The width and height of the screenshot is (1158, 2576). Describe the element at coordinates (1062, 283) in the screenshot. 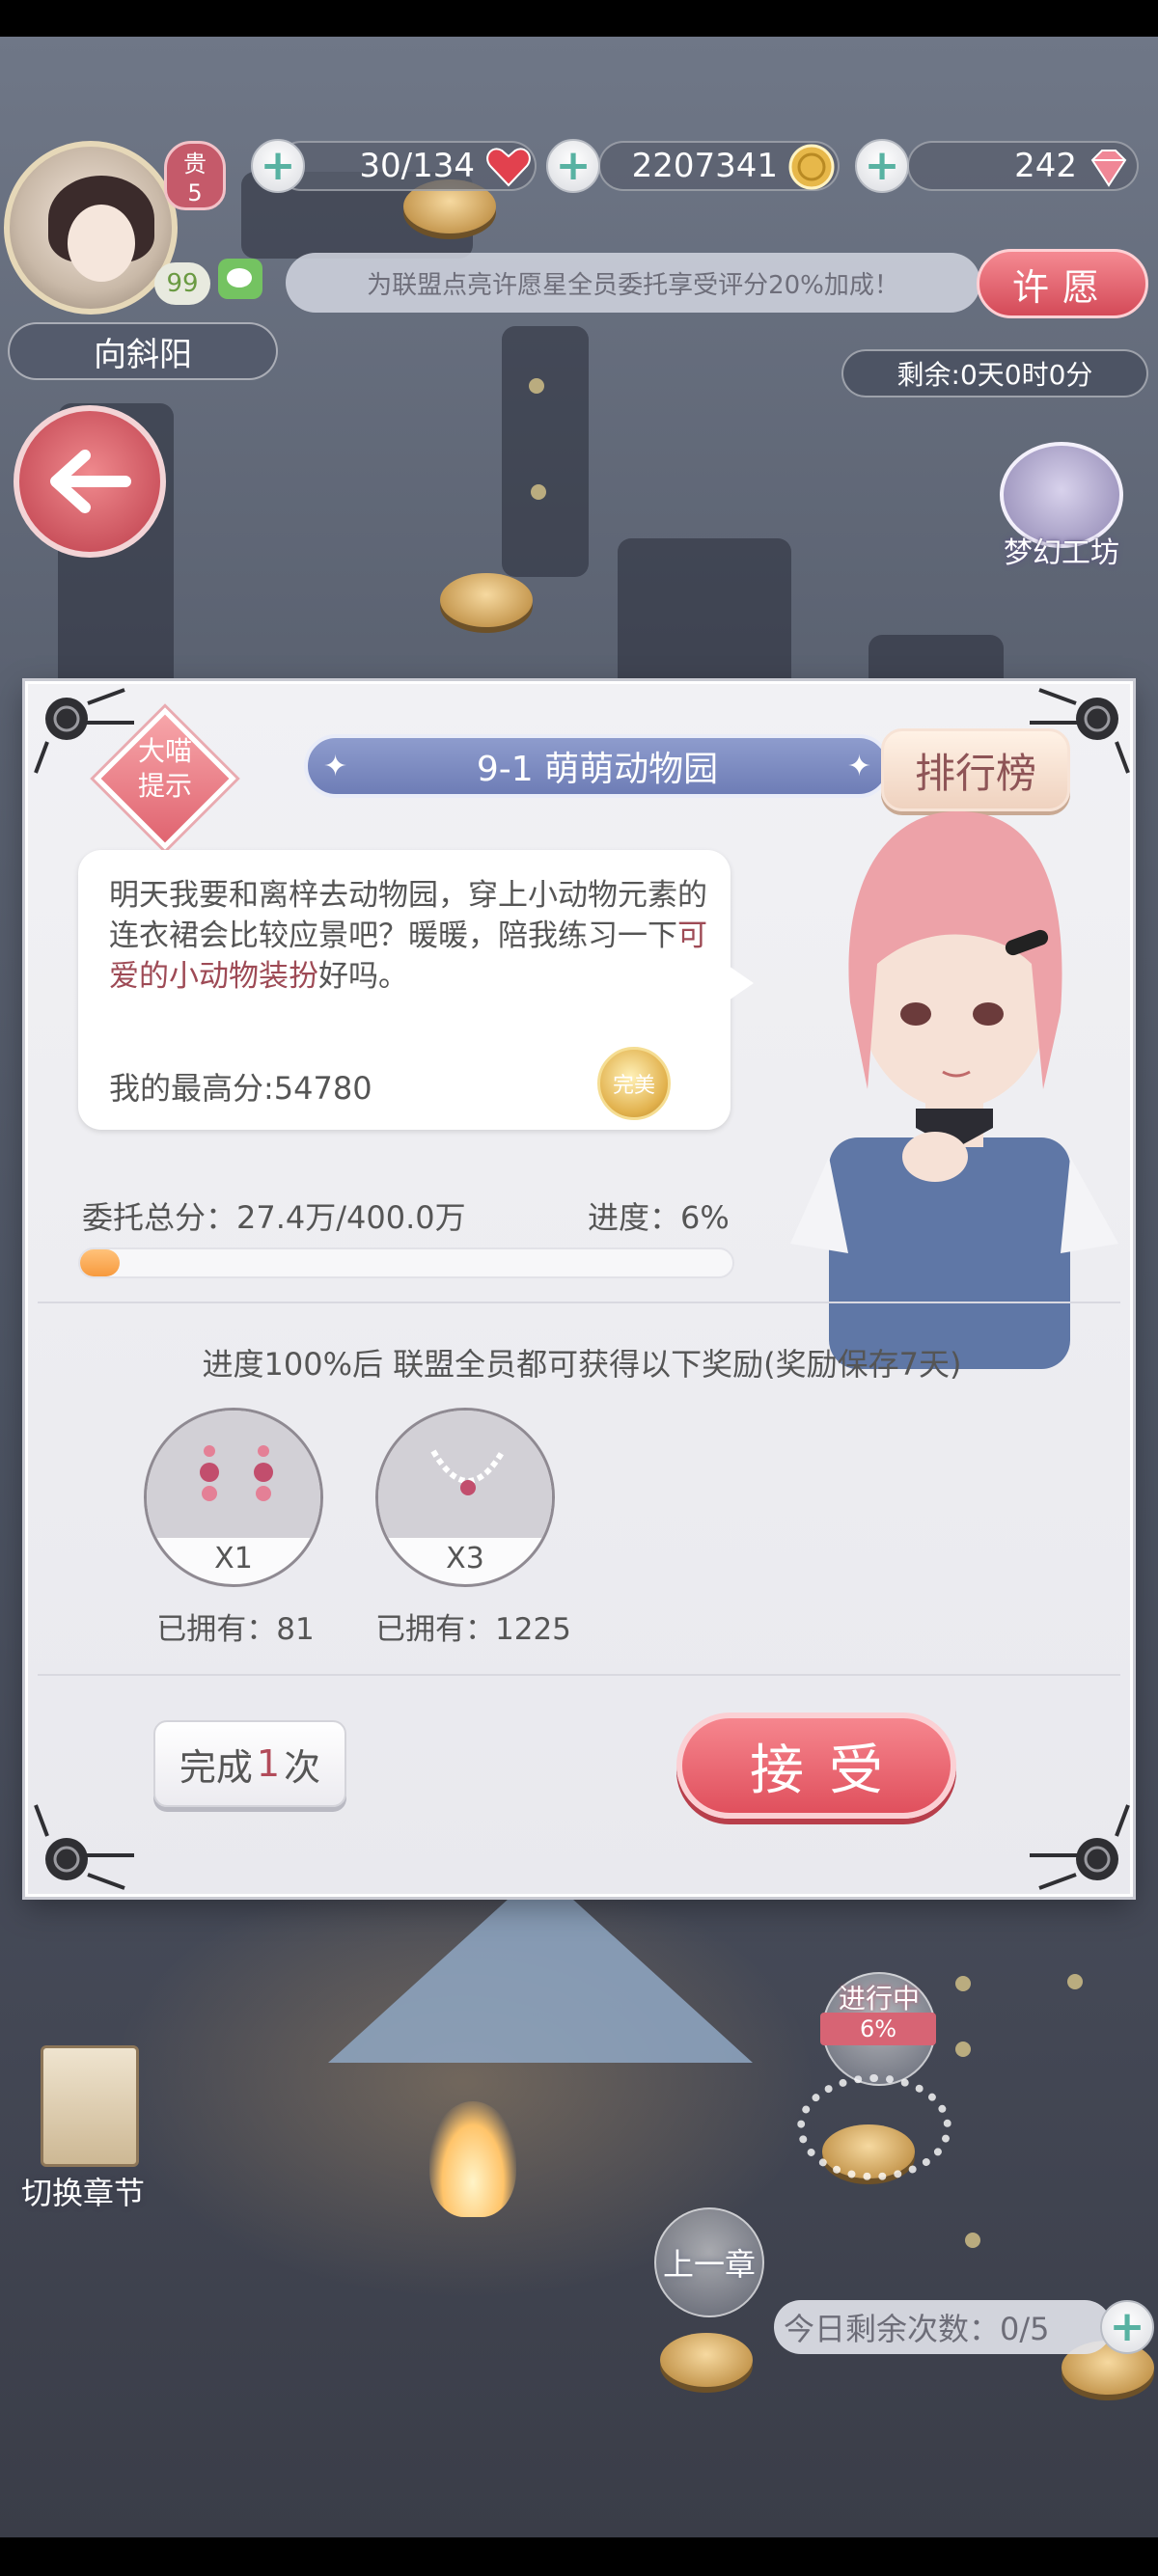

I see `wish-button: 许愿` at that location.